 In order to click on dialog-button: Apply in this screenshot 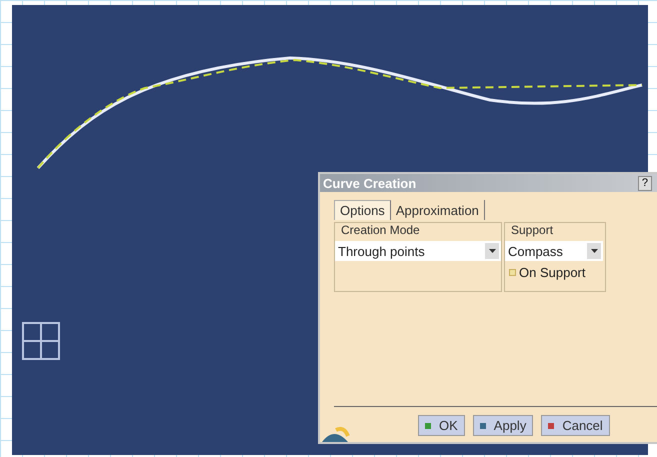, I will do `click(503, 425)`.